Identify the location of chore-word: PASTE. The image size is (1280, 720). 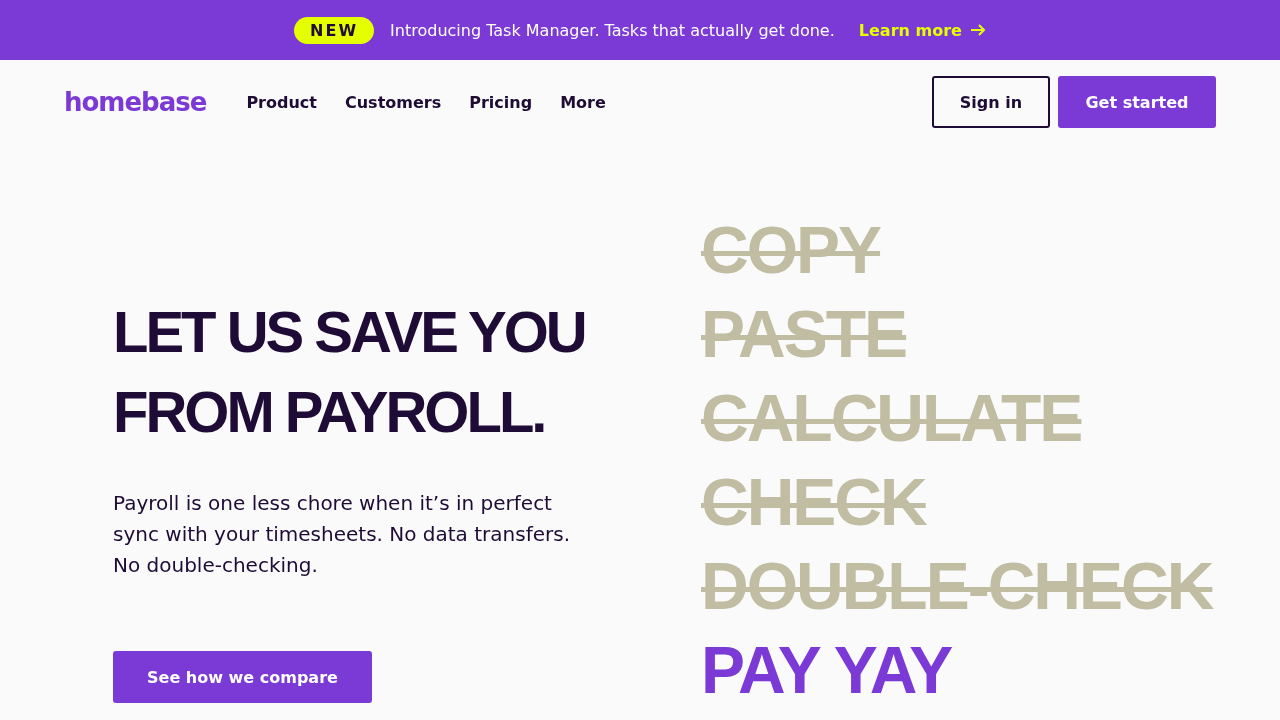
(804, 334).